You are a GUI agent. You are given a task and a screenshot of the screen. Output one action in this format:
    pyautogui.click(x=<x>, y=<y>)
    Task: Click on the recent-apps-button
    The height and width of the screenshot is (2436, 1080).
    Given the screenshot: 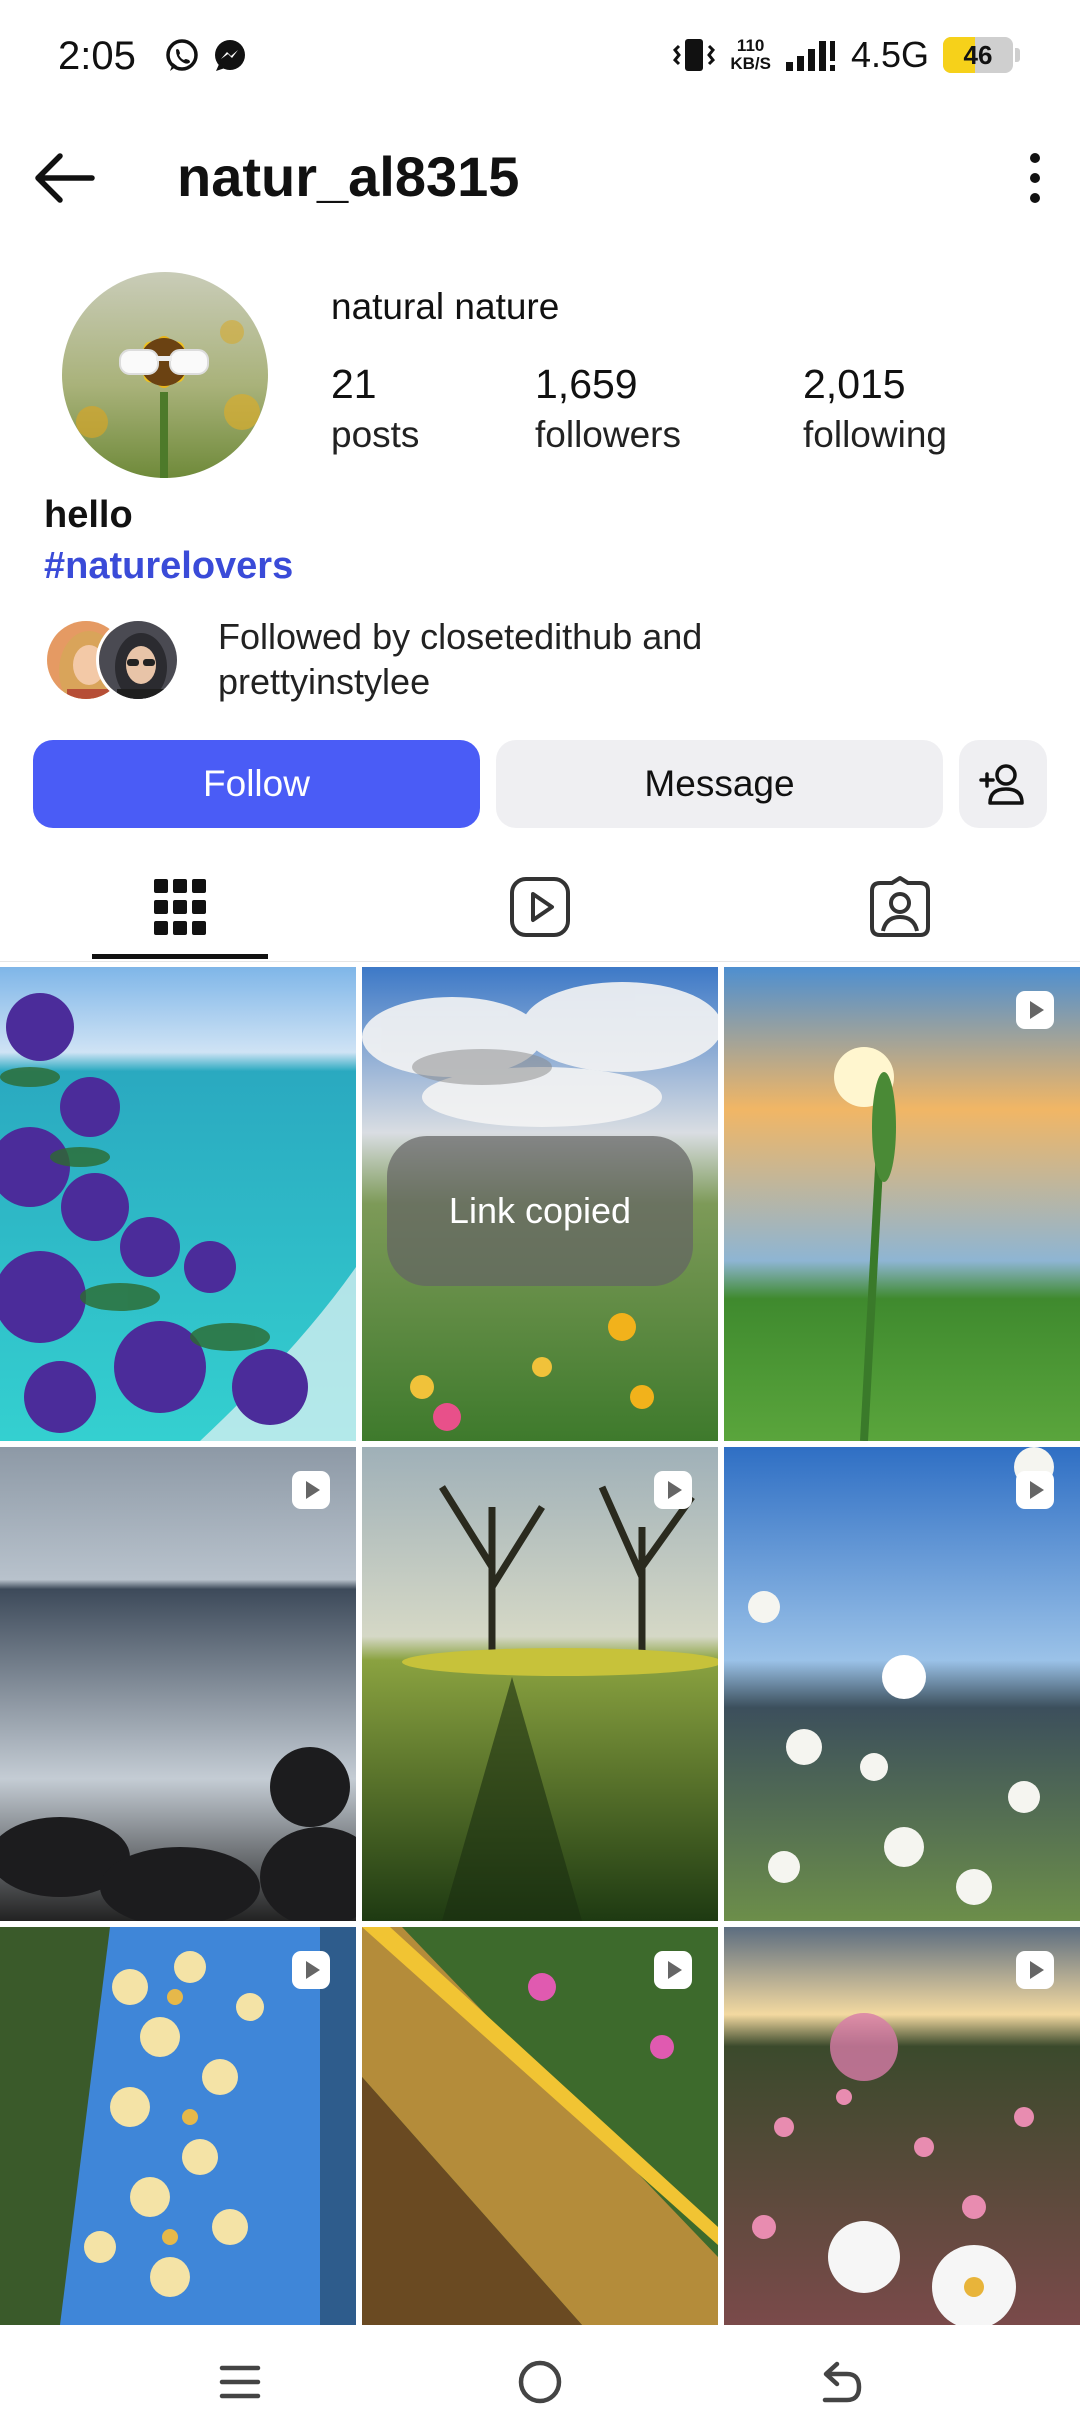 What is the action you would take?
    pyautogui.click(x=240, y=2382)
    